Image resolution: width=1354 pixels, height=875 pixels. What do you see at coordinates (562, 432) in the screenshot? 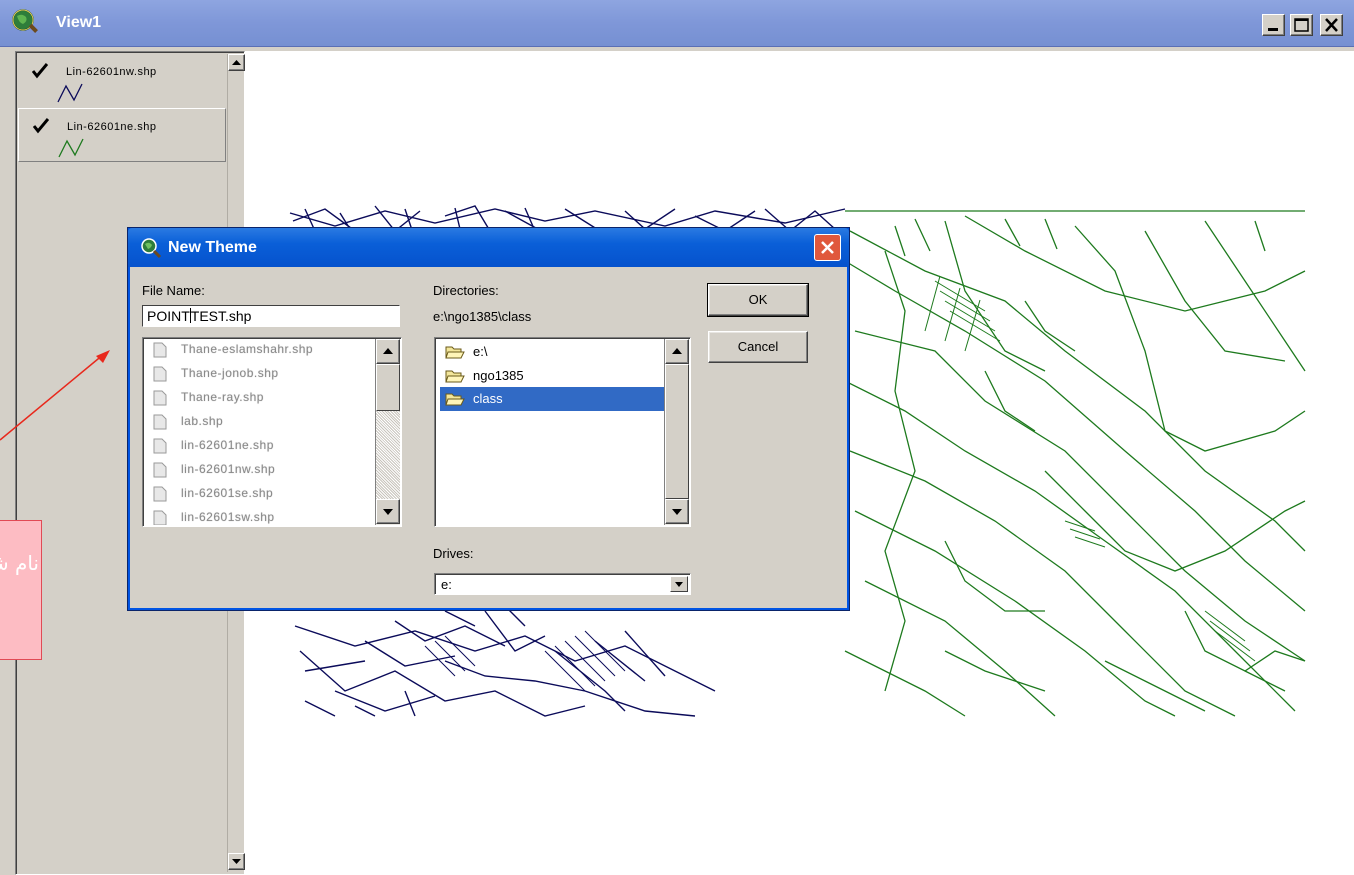
I see `directory-list: e:\ ngo1385 class` at bounding box center [562, 432].